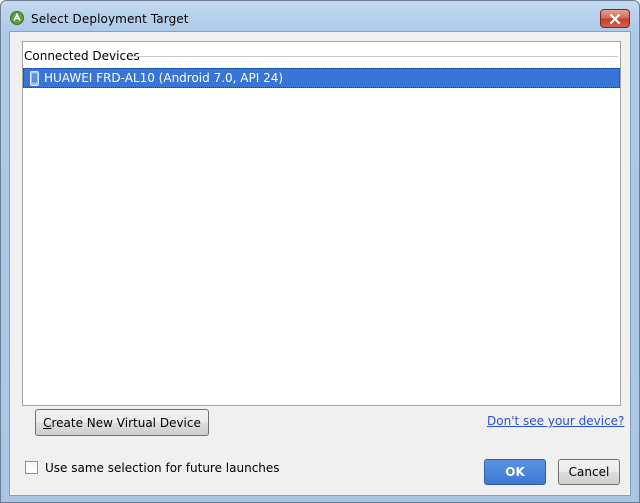 This screenshot has width=640, height=503. Describe the element at coordinates (31, 467) in the screenshot. I see `remember-selection-checkbox` at that location.